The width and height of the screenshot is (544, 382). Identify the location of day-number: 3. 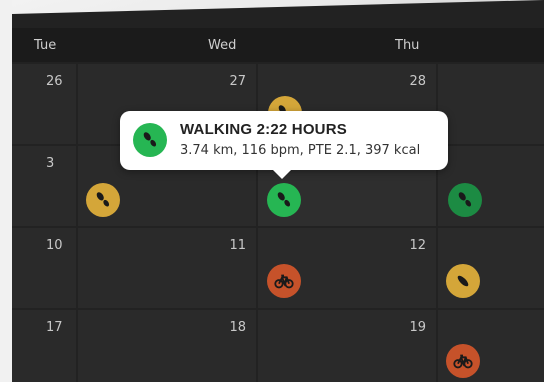
(50, 163).